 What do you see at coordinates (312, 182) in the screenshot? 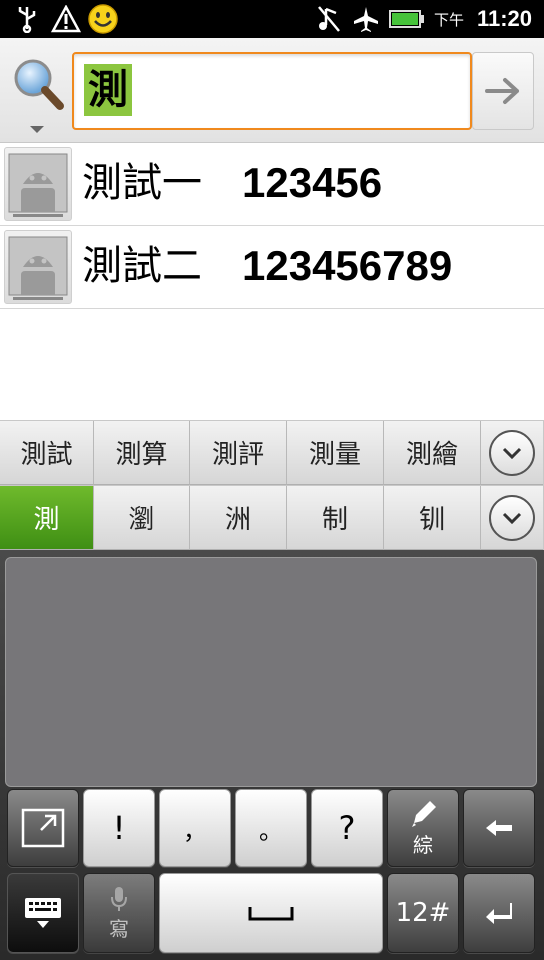
I see `contact-number: 123456` at bounding box center [312, 182].